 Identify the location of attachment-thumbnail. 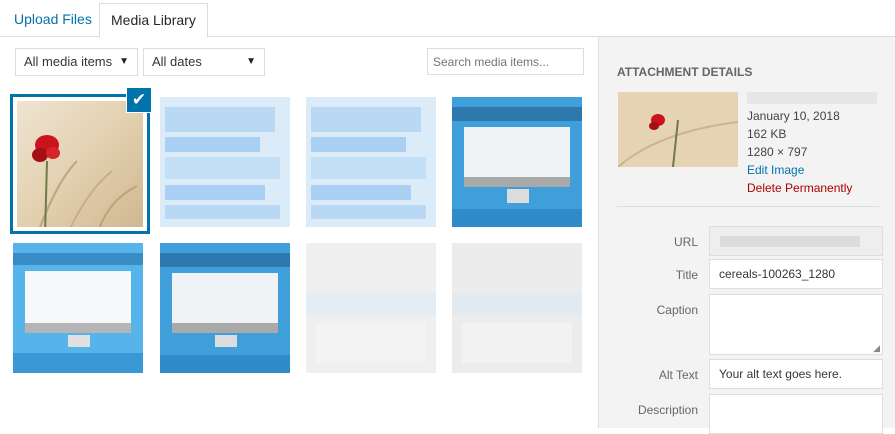
(678, 129).